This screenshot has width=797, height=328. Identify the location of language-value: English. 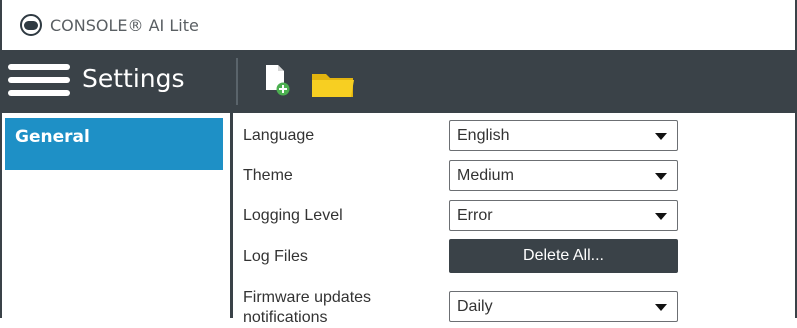
(483, 135).